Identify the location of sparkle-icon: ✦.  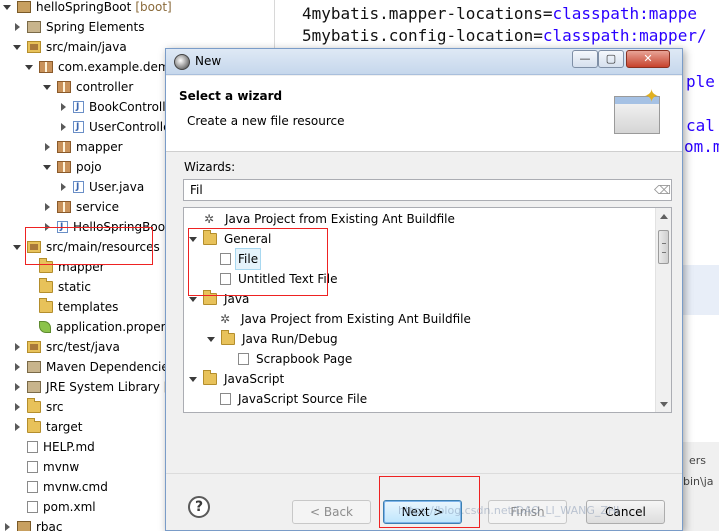
(652, 96).